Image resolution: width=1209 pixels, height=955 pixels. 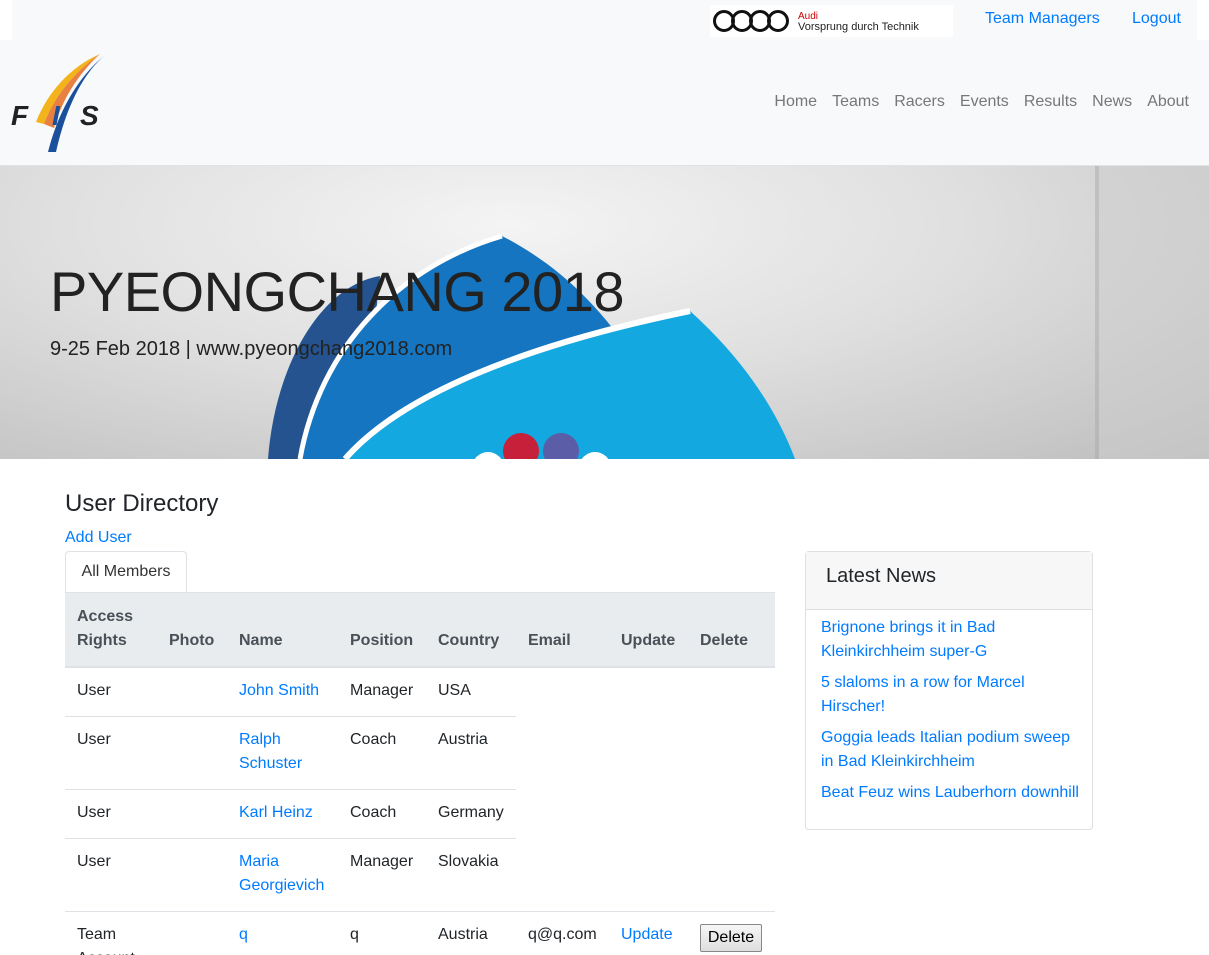 What do you see at coordinates (951, 793) in the screenshot?
I see `news-item-link: Beat Feuz wins Lauberhorn downhill` at bounding box center [951, 793].